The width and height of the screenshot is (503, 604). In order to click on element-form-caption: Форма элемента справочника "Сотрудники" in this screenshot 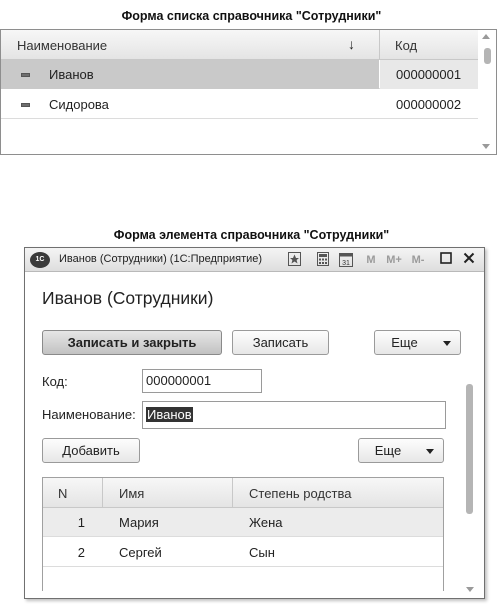, I will do `click(251, 235)`.